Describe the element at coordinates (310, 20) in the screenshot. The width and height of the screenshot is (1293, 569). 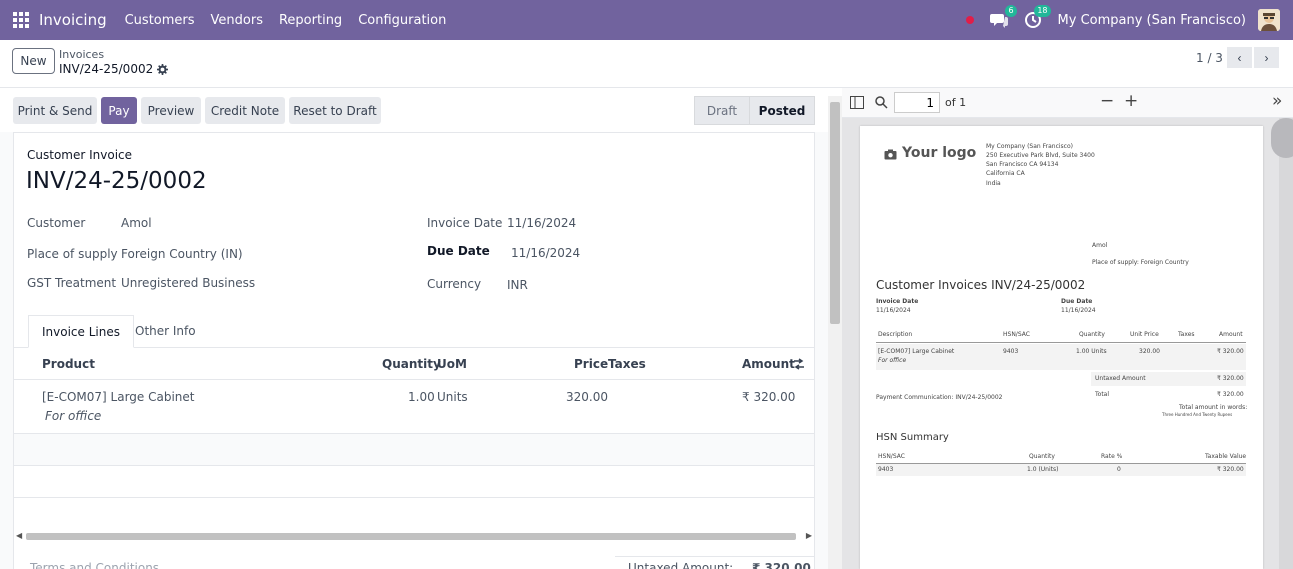
I see `nav-reporting: Reporting` at that location.